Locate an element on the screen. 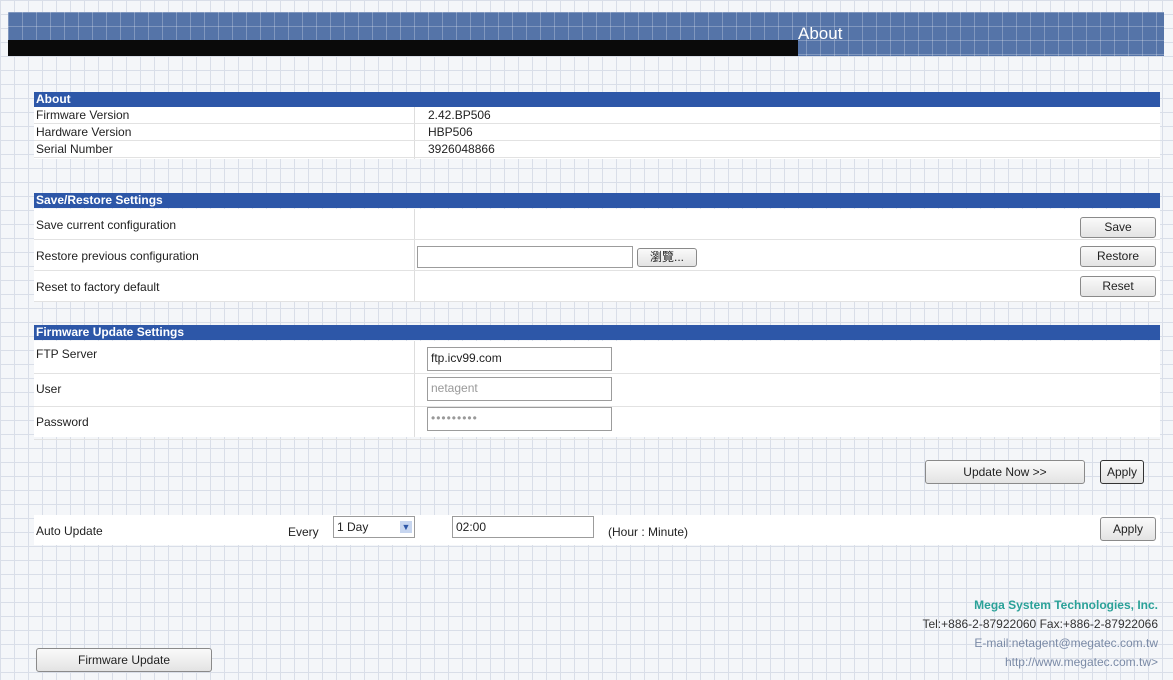 The image size is (1173, 680). company-tel-fax: Tel:+886-2-87922060 Fax:+886-2-87922066 is located at coordinates (1040, 624).